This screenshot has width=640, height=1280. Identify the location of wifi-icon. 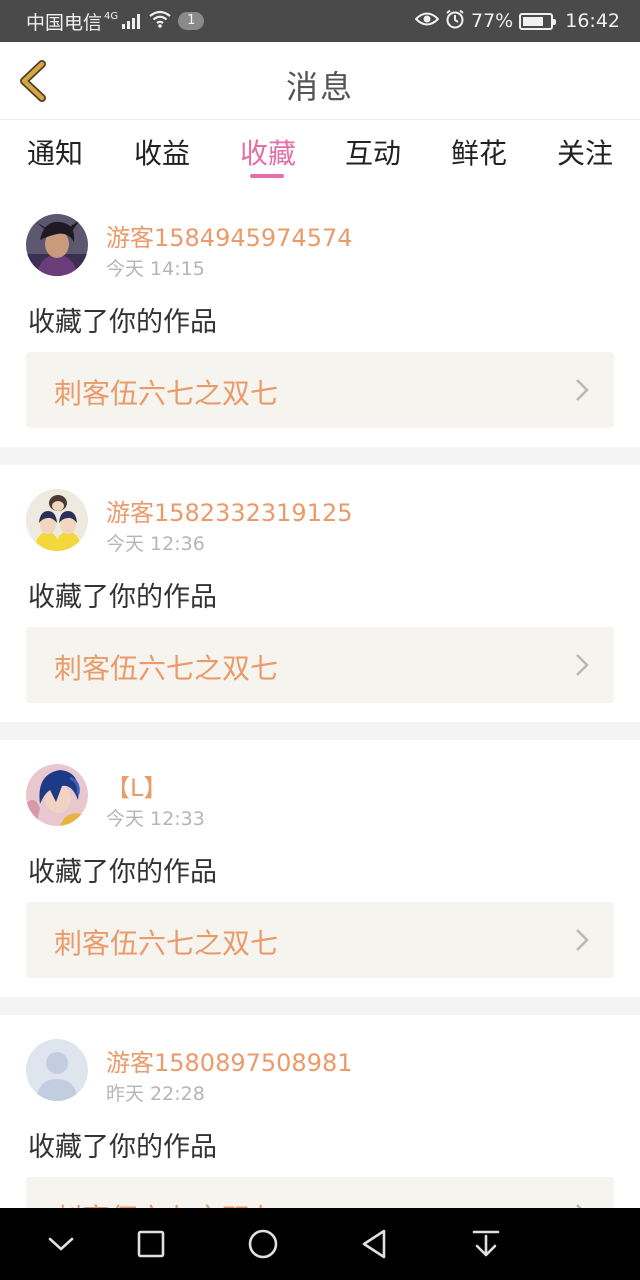
(160, 21).